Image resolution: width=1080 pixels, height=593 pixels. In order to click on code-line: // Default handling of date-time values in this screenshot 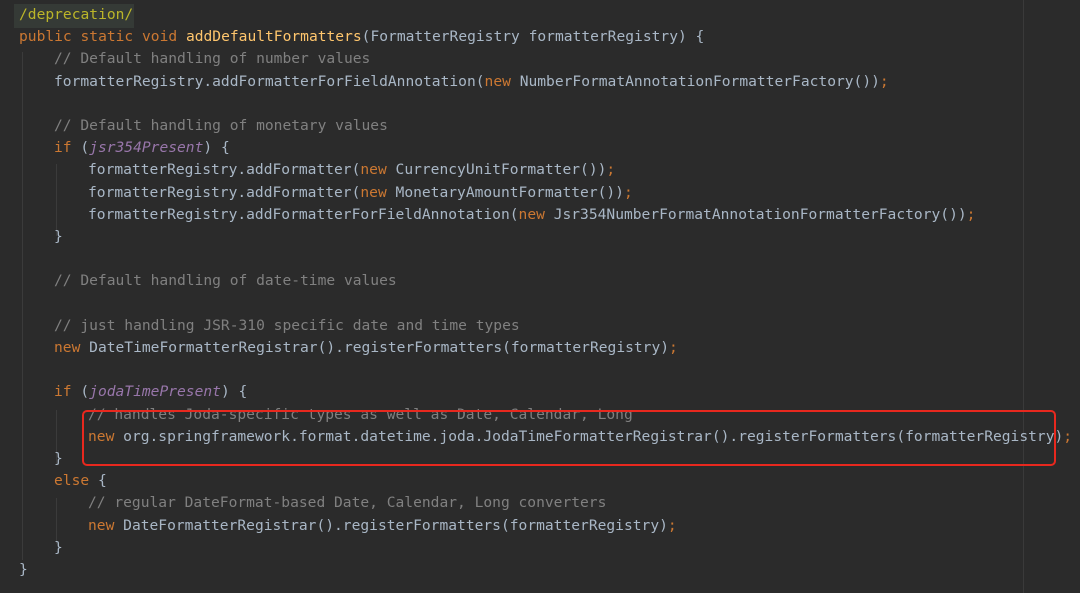, I will do `click(540, 281)`.